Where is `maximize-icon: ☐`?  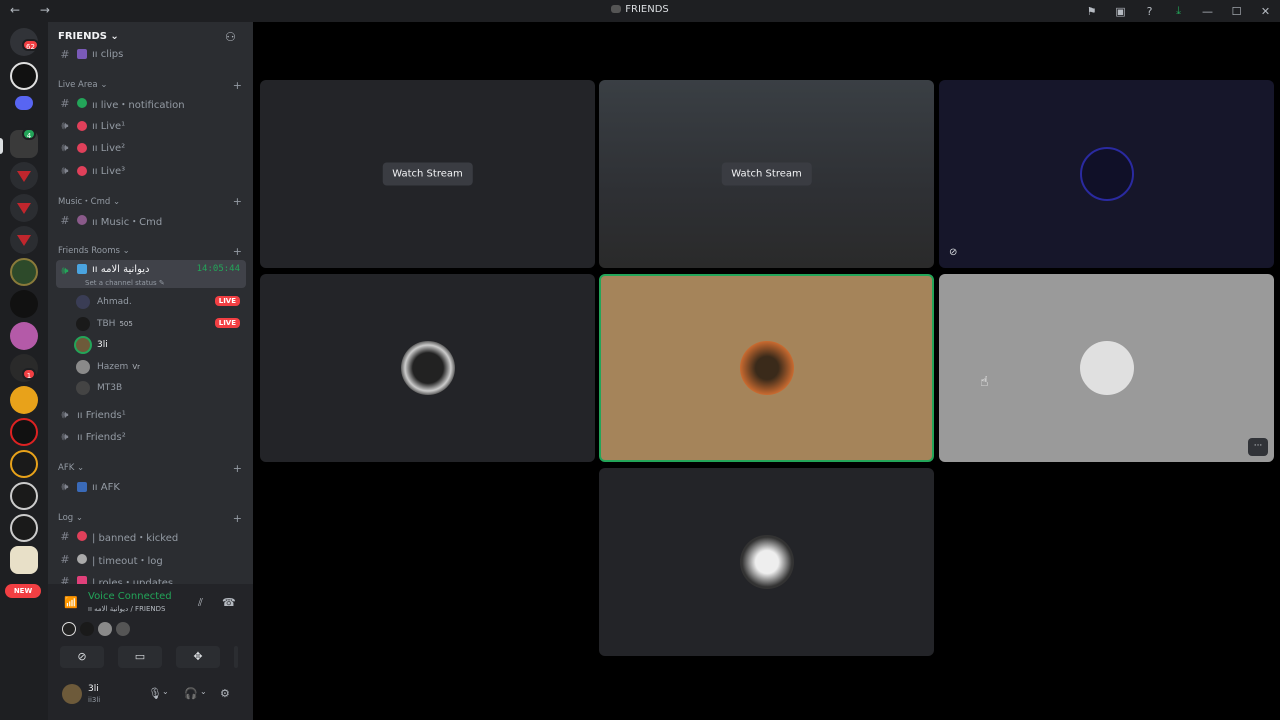 maximize-icon: ☐ is located at coordinates (1236, 11).